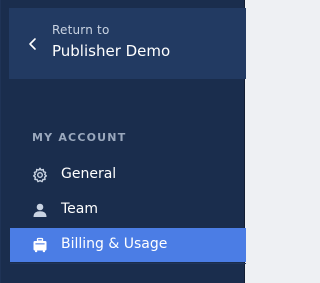  What do you see at coordinates (79, 137) in the screenshot?
I see `section-title-my-account: MY ACCOUNT` at bounding box center [79, 137].